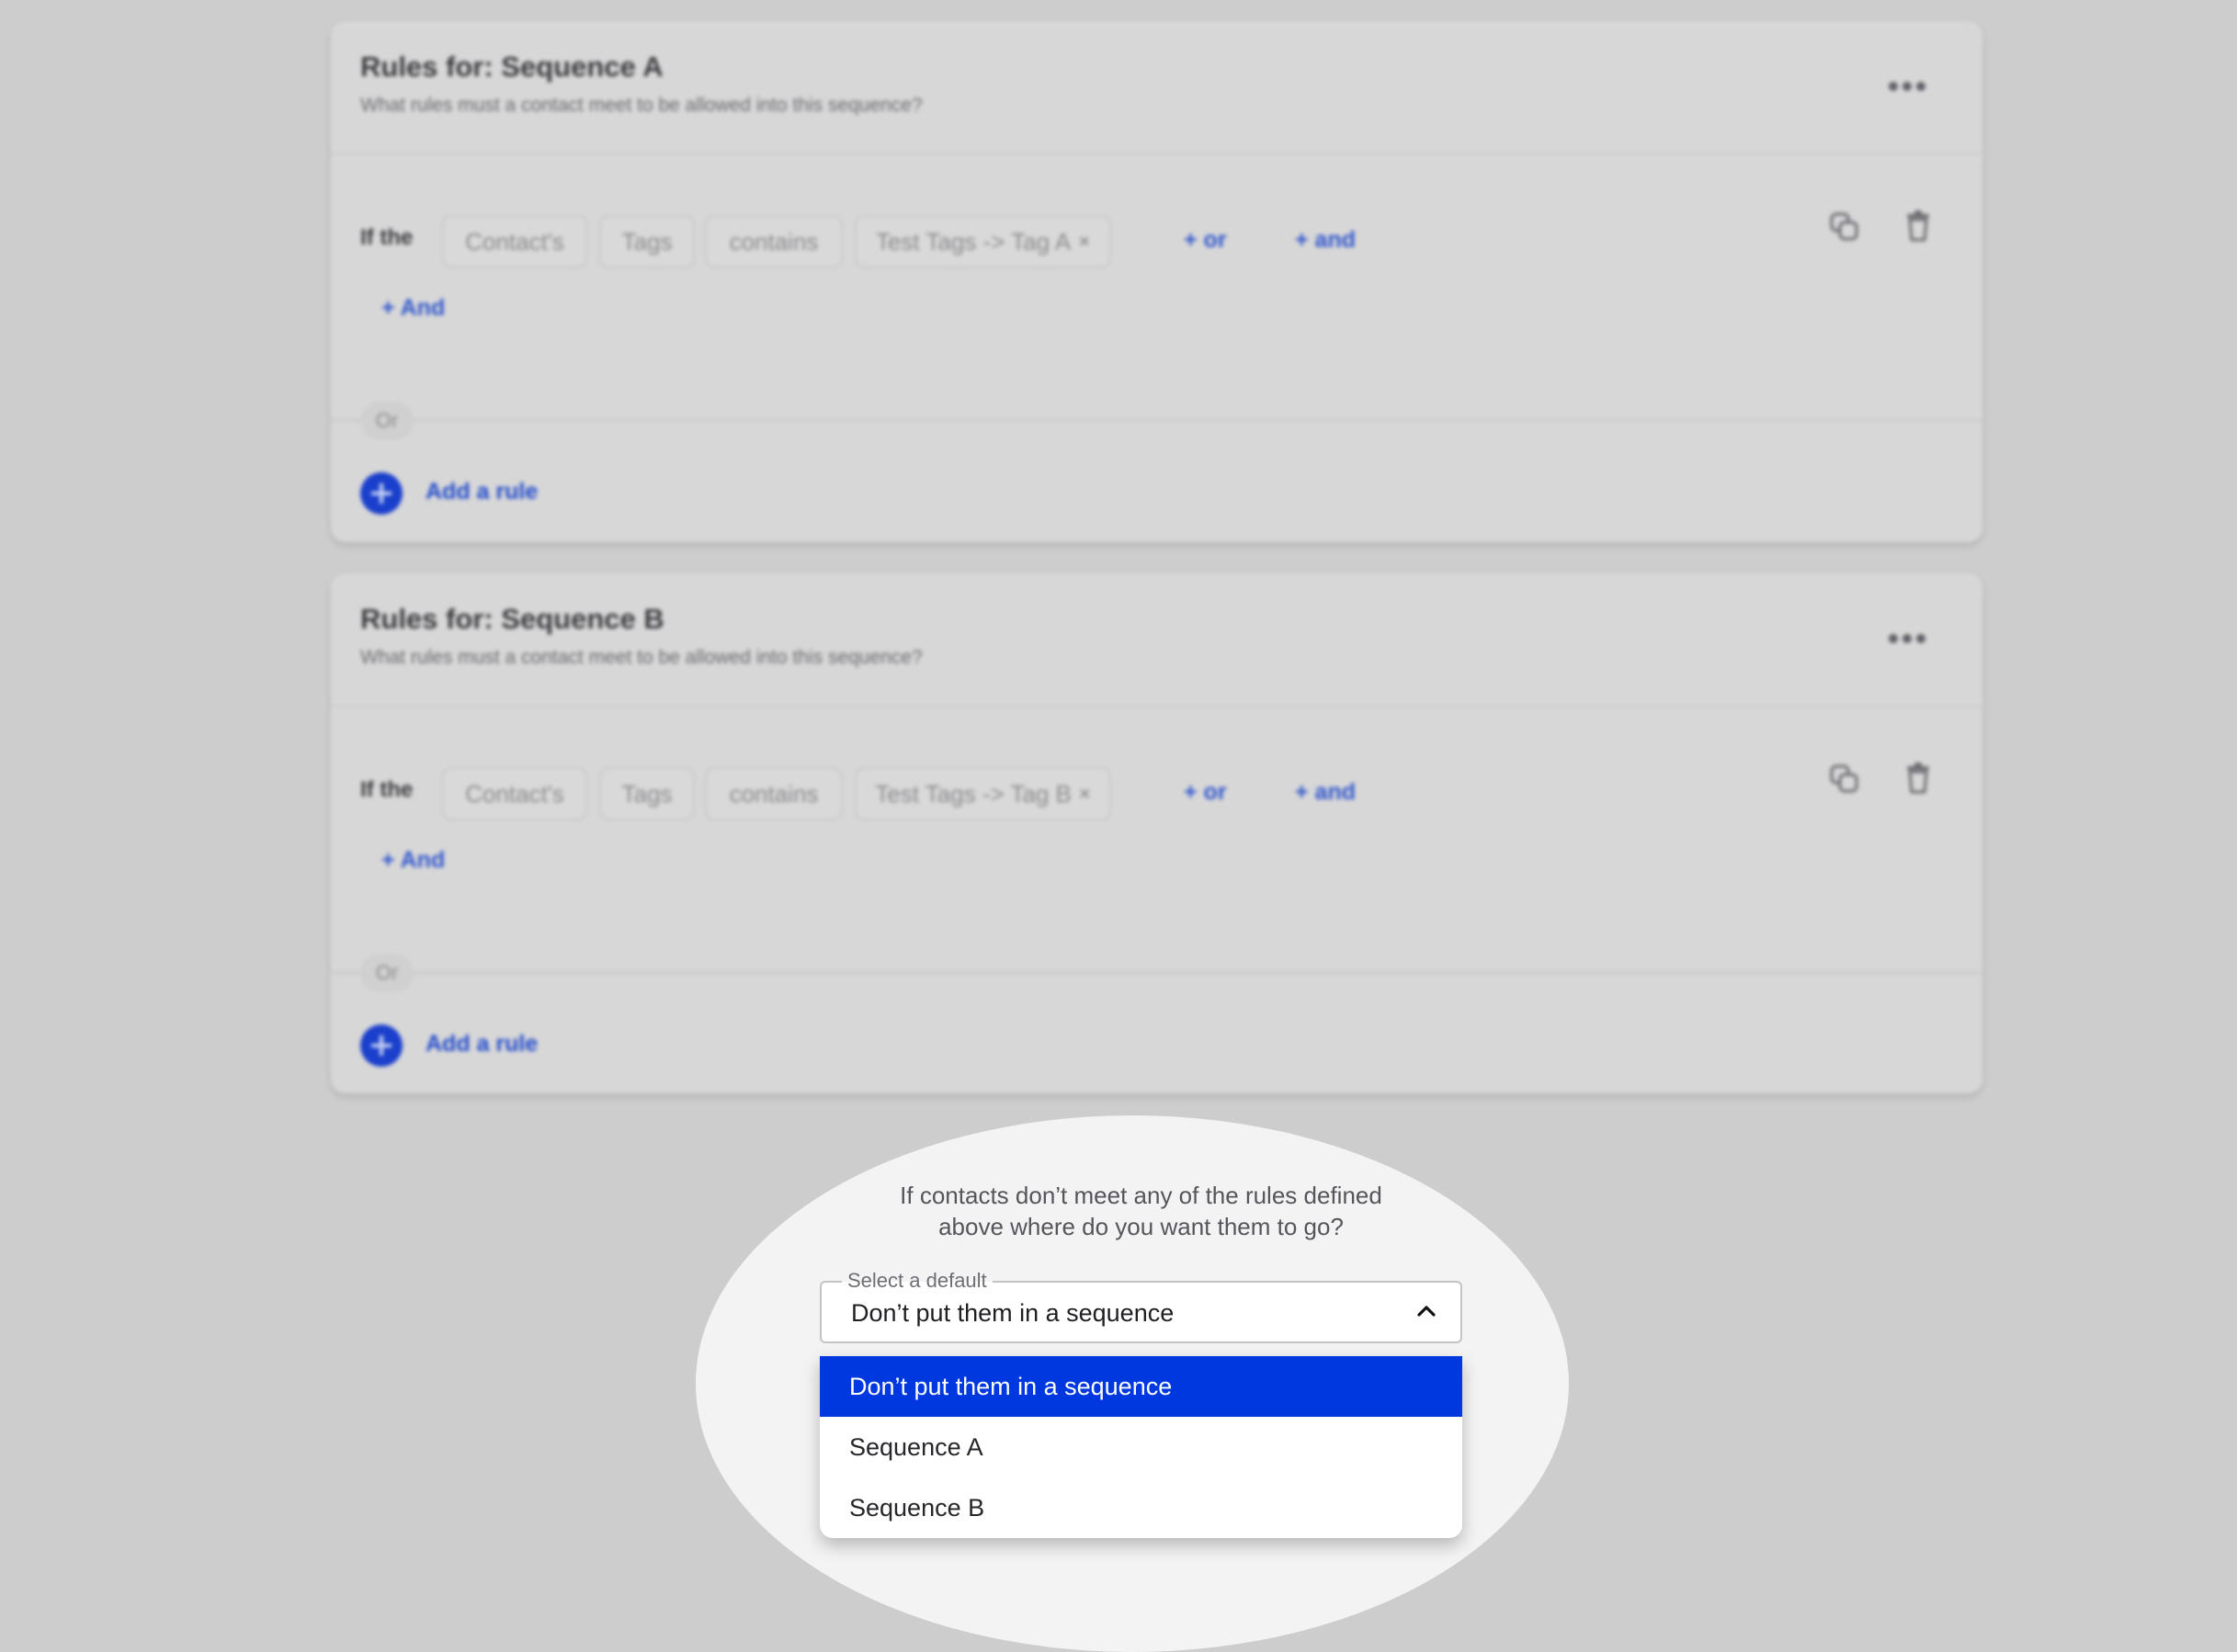 This screenshot has width=2237, height=1652. I want to click on question-line-2: above where do you want them to go?, so click(1141, 1226).